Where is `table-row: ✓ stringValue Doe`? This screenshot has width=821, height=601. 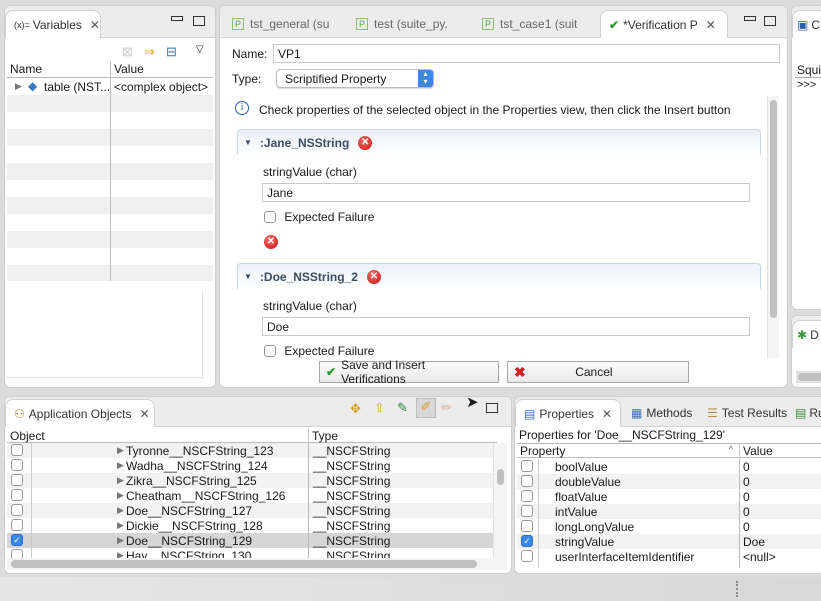 table-row: ✓ stringValue Doe is located at coordinates (669, 541).